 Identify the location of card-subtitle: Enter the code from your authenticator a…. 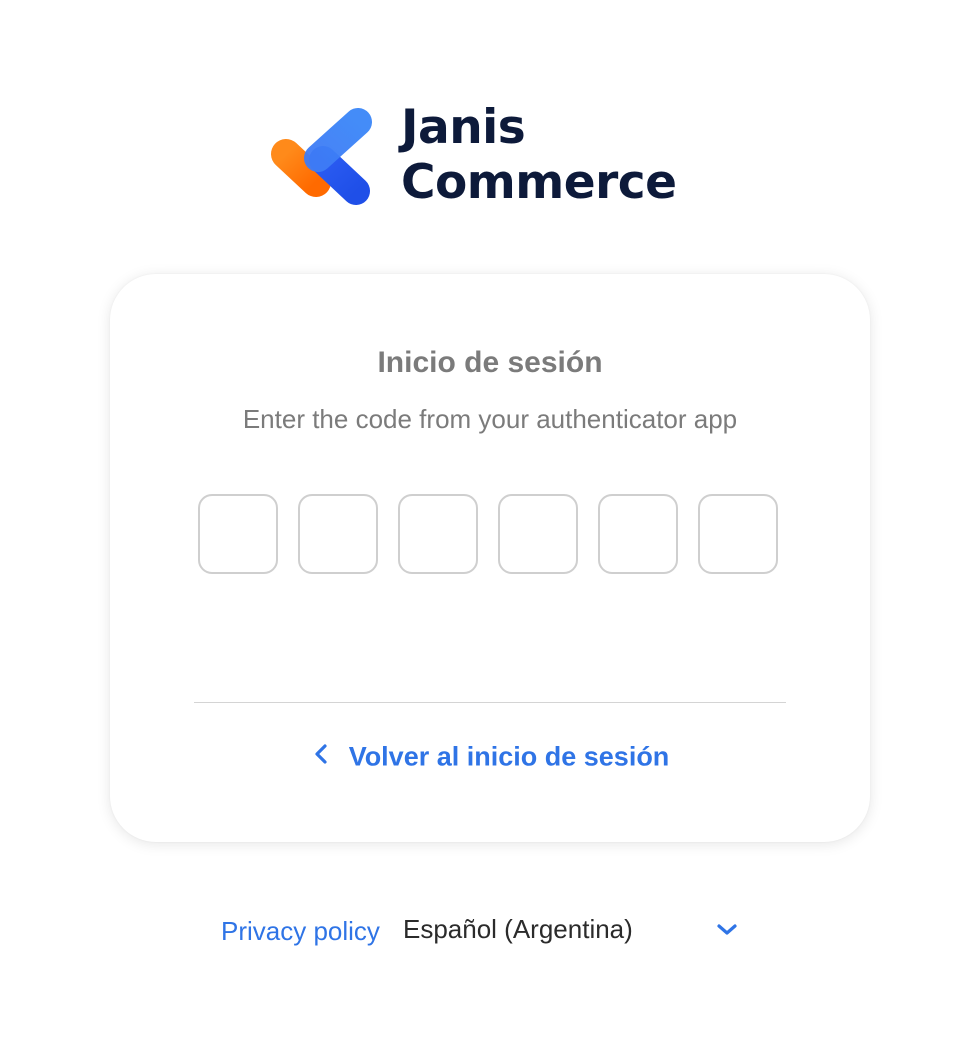
(490, 419).